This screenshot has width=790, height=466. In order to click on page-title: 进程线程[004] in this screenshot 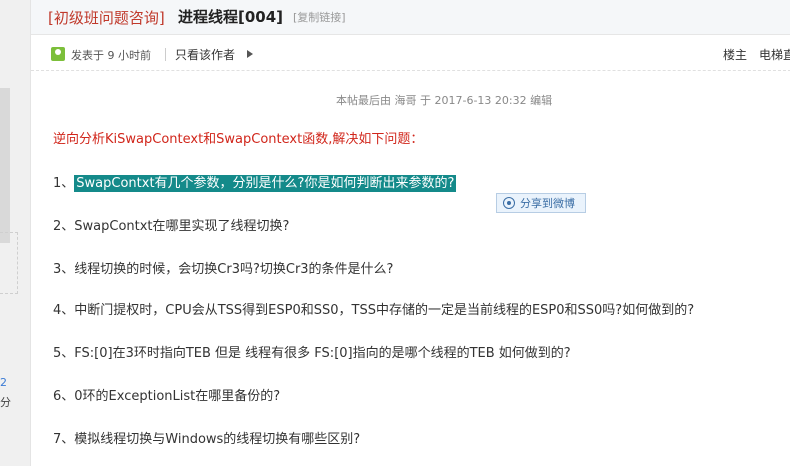, I will do `click(231, 17)`.